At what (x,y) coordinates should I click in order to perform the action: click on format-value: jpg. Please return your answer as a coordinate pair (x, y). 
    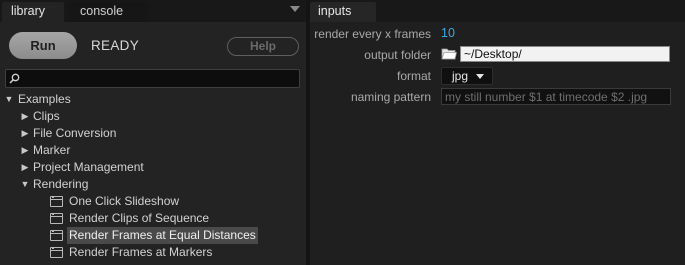
    Looking at the image, I should click on (460, 76).